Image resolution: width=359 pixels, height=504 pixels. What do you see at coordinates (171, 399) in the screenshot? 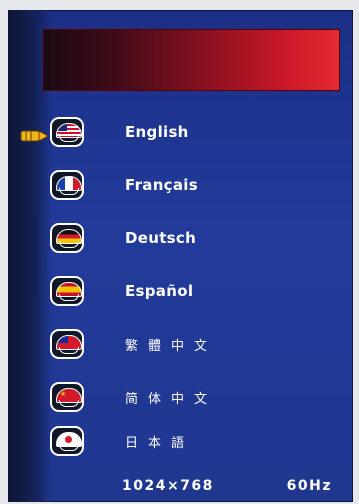
I see `language-label: 简体中文` at bounding box center [171, 399].